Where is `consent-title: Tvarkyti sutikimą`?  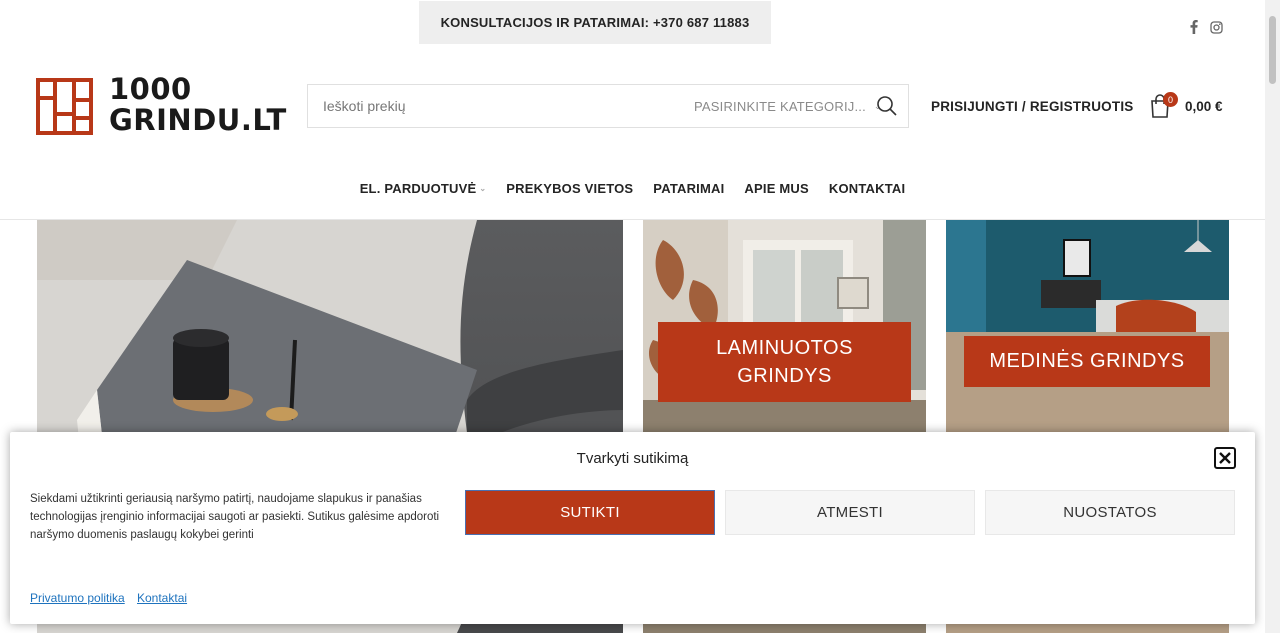
consent-title: Tvarkyti sutikimą is located at coordinates (632, 458).